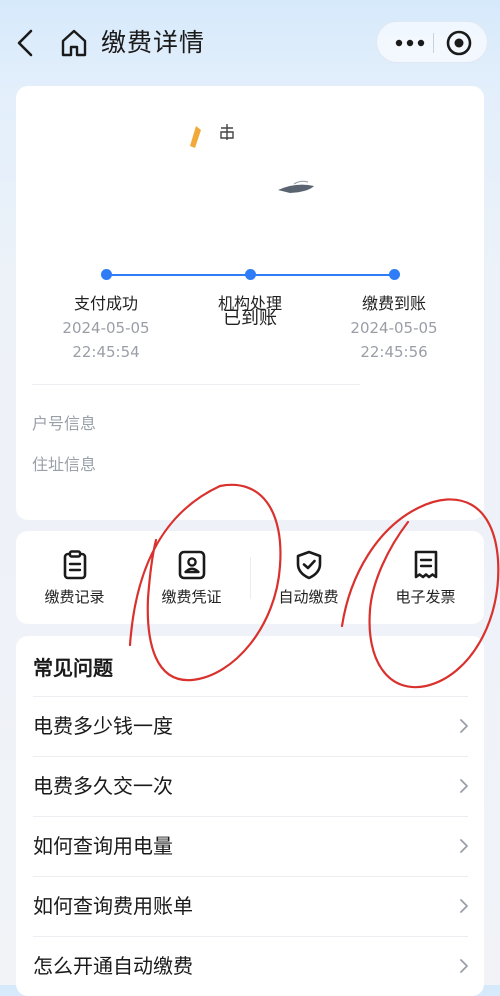  What do you see at coordinates (425, 597) in the screenshot?
I see `action-label: 电子发票` at bounding box center [425, 597].